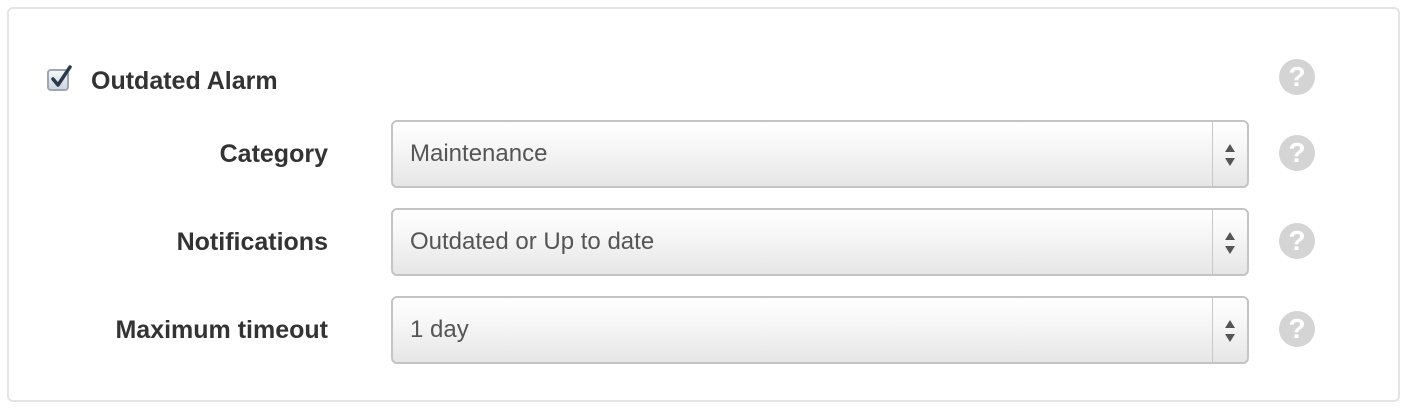 The image size is (1410, 410). I want to click on maximum-timeout-label: Maximum timeout, so click(221, 330).